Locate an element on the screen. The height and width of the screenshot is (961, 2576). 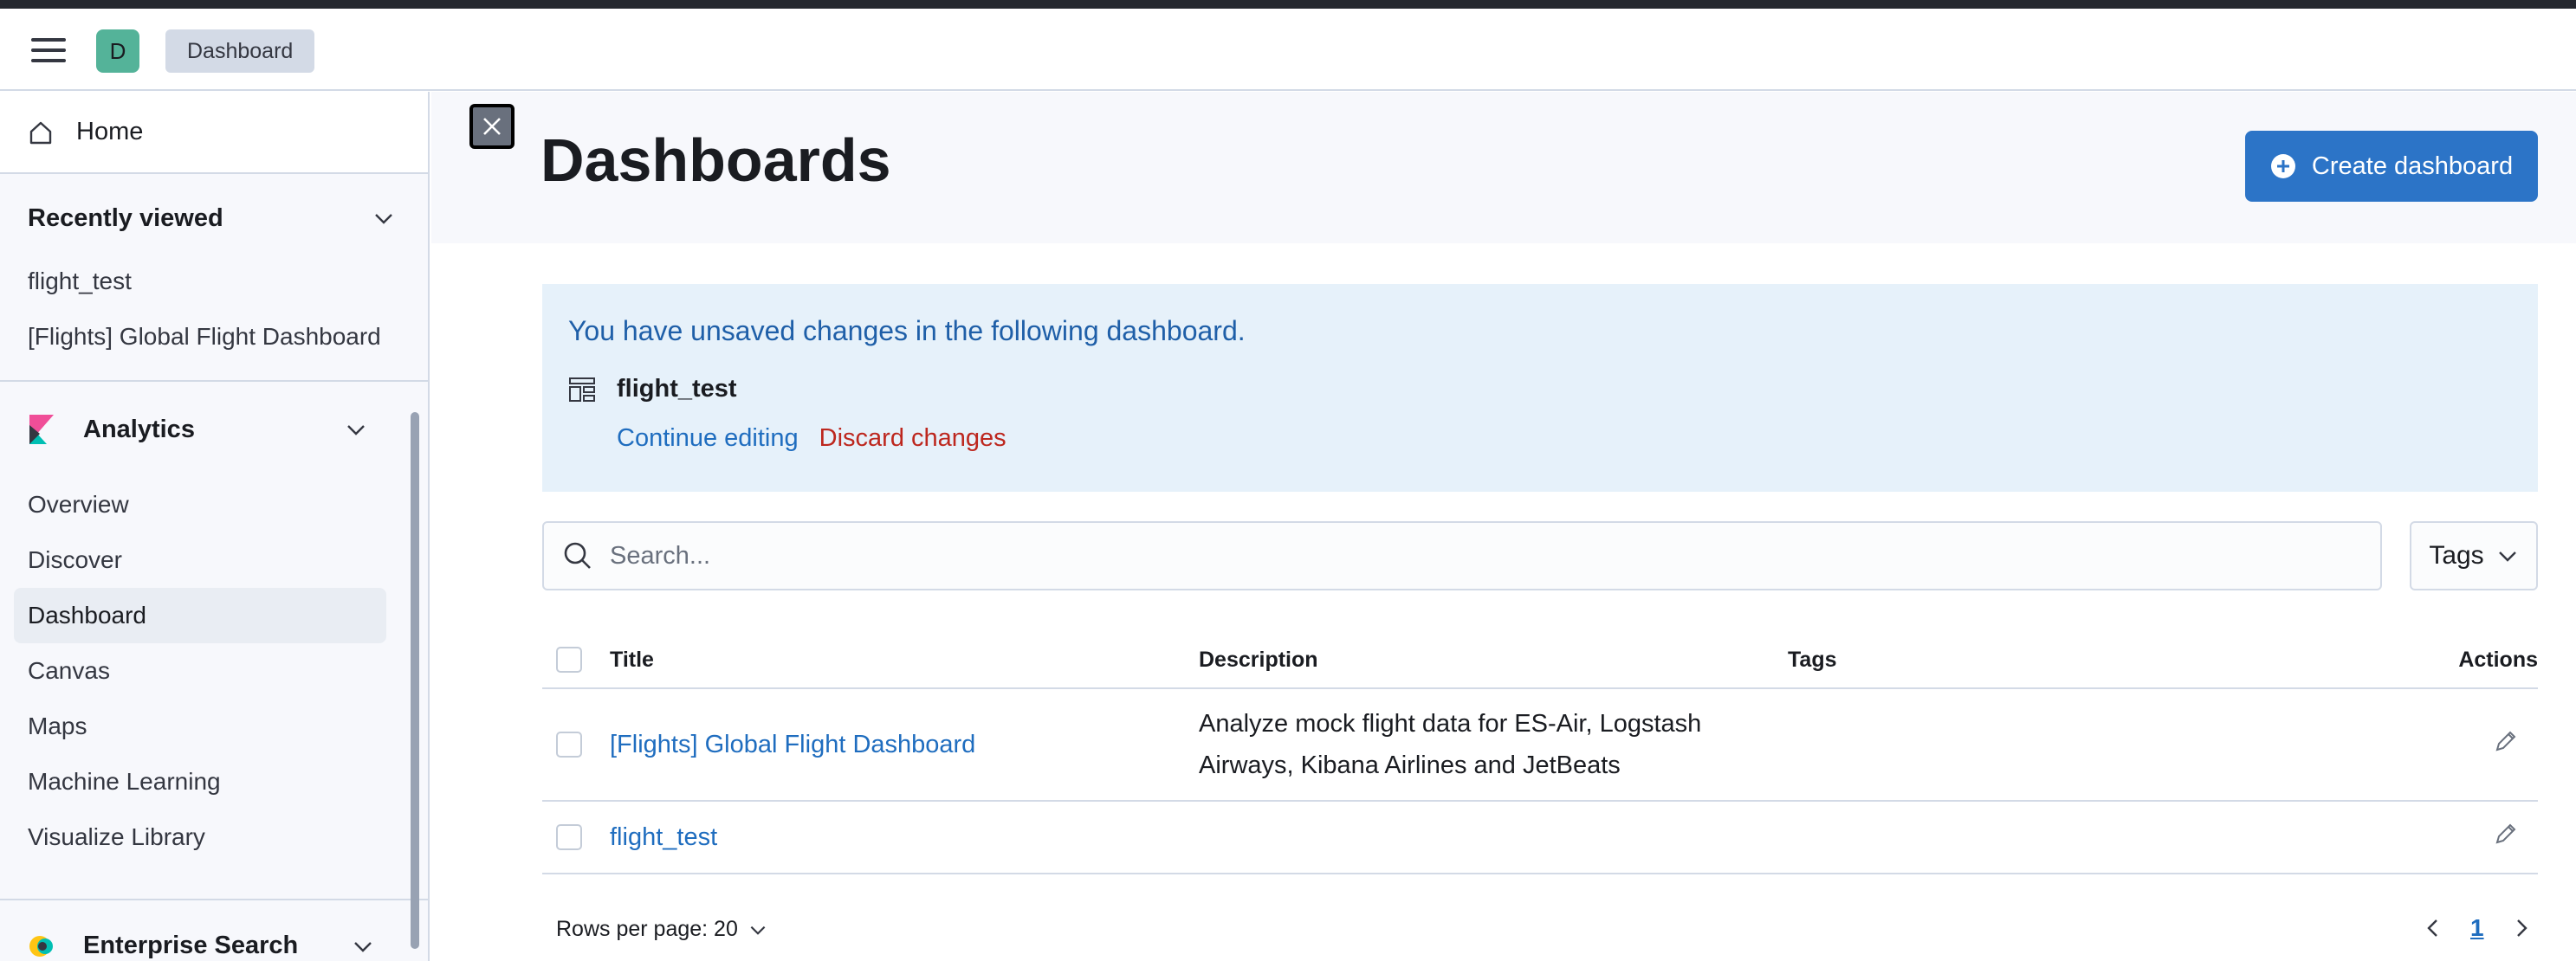
nav-home: Home is located at coordinates (214, 133).